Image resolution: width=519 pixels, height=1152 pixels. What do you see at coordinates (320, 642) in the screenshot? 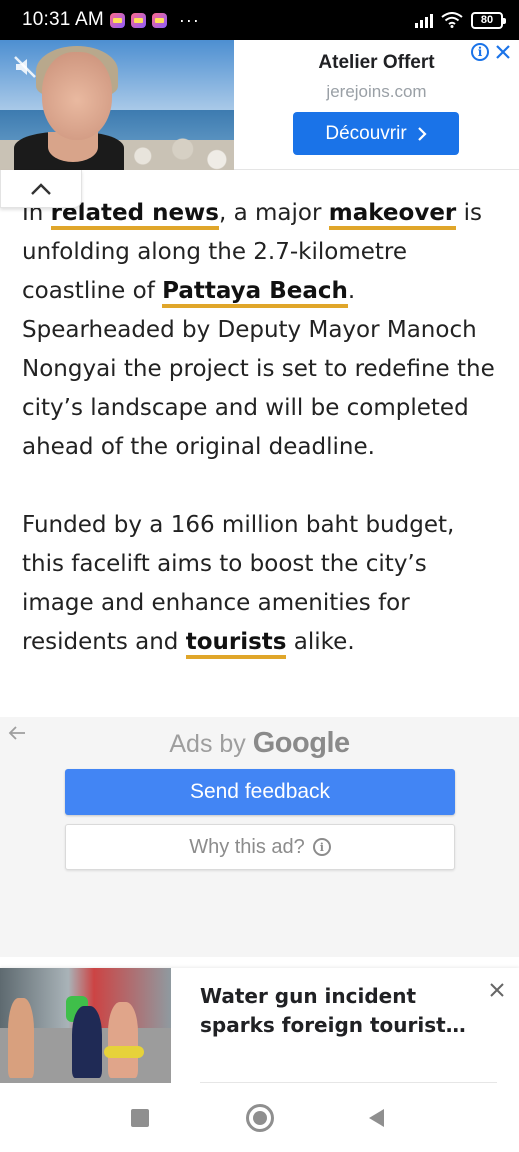
I see `paragraph-text: alike.` at bounding box center [320, 642].